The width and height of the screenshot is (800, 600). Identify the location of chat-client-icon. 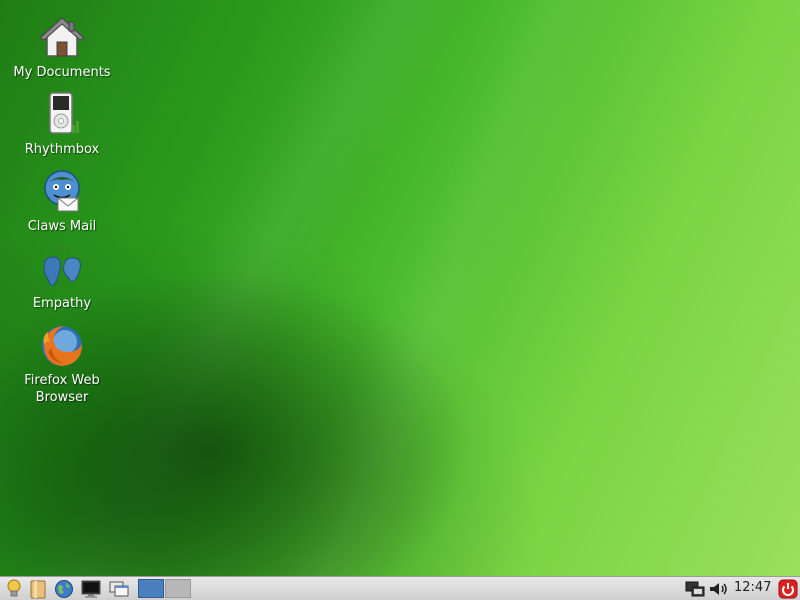
(62, 266).